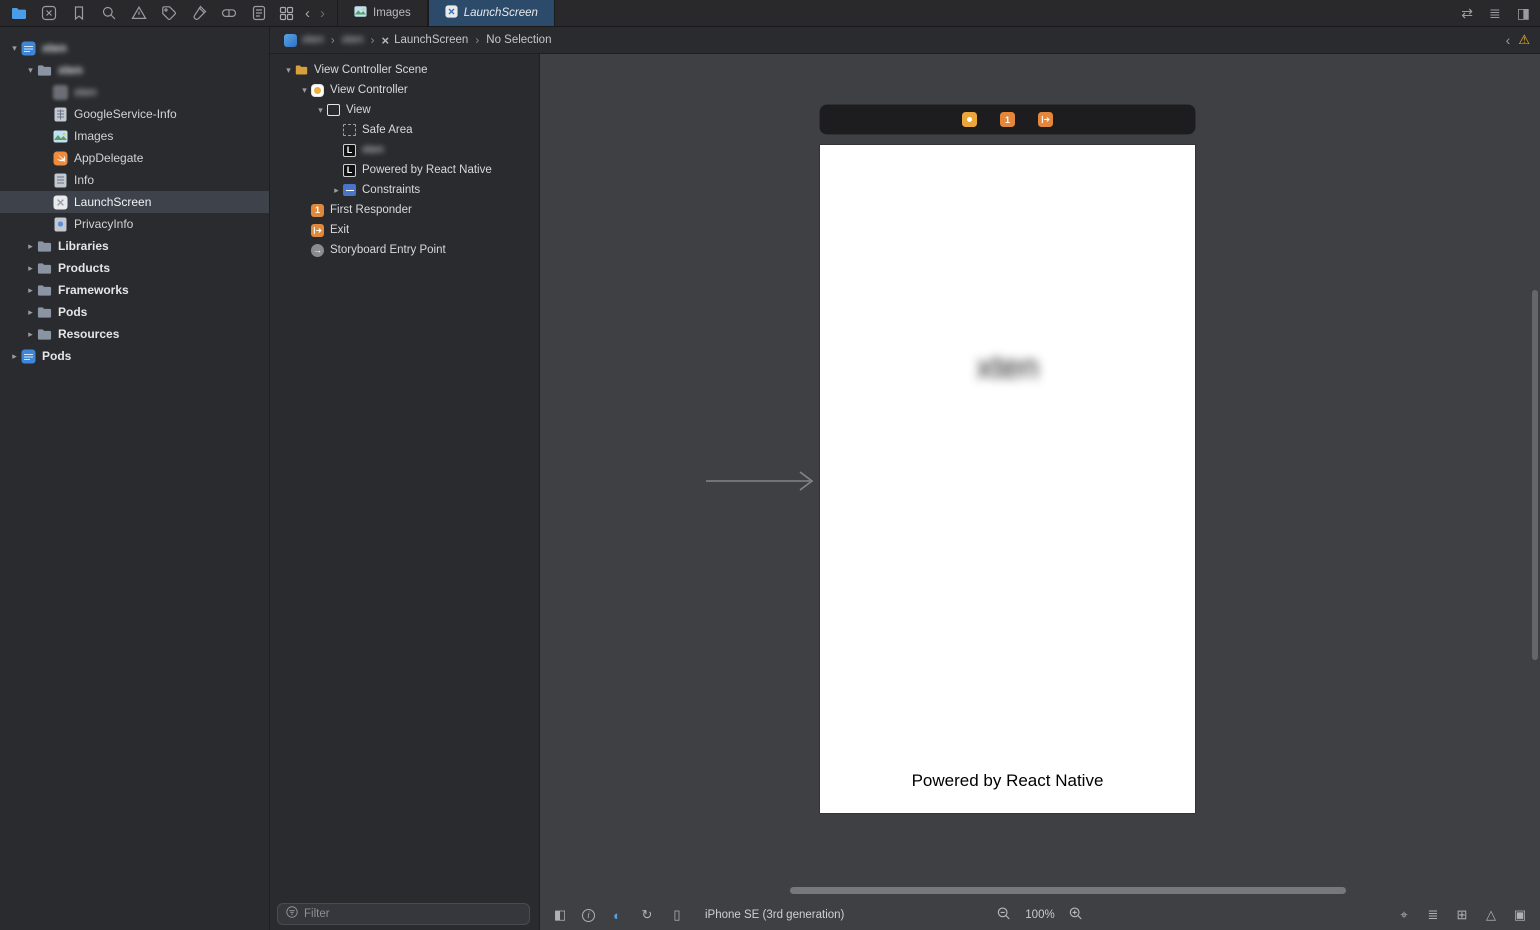 The width and height of the screenshot is (1540, 930). What do you see at coordinates (358, 110) in the screenshot?
I see `outline-item-label: View` at bounding box center [358, 110].